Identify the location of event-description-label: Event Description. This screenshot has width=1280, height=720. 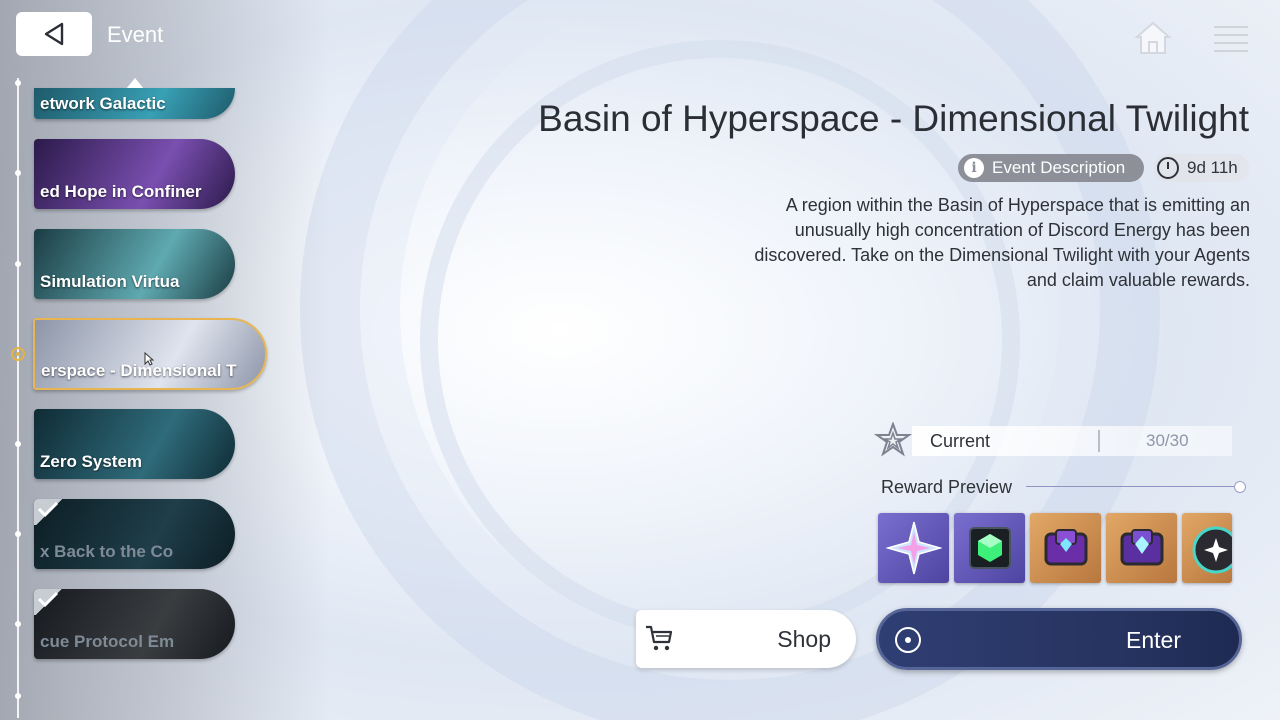
(1059, 167).